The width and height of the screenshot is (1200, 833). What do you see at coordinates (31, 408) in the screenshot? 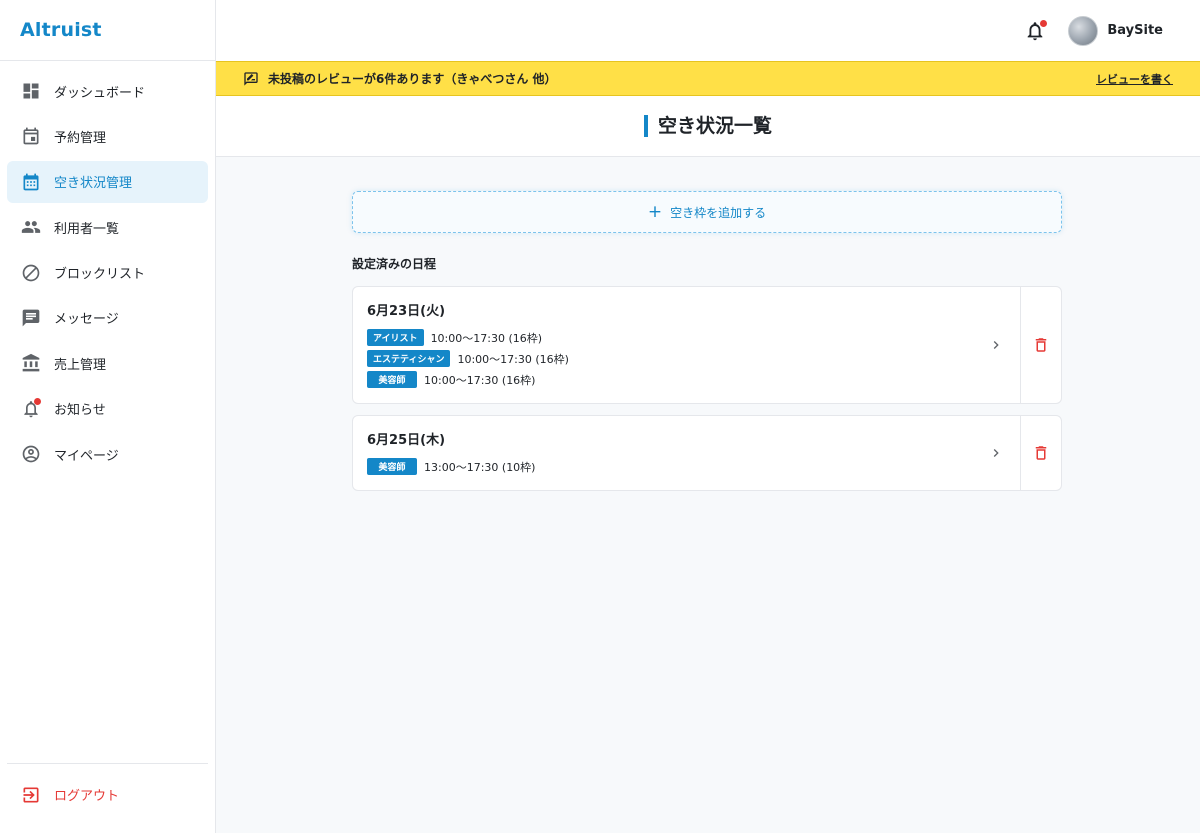
I see `bell-icon` at bounding box center [31, 408].